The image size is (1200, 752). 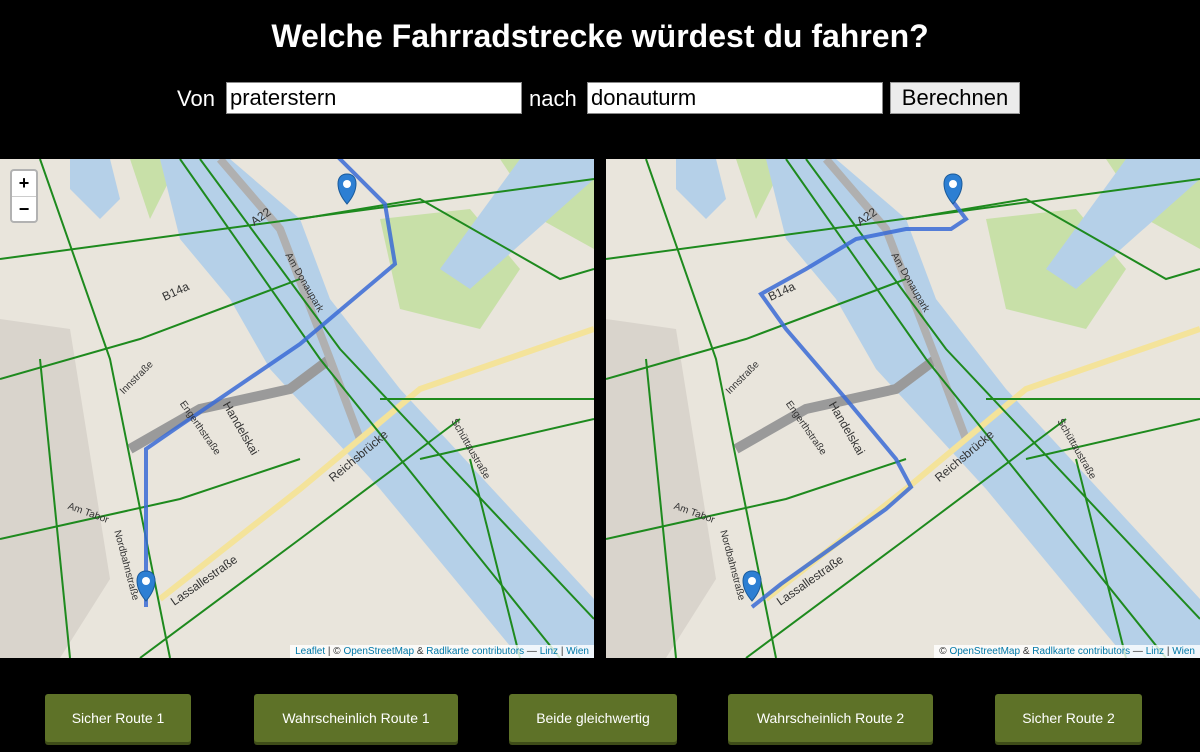 What do you see at coordinates (955, 98) in the screenshot?
I see `calculate-button: Berechnen` at bounding box center [955, 98].